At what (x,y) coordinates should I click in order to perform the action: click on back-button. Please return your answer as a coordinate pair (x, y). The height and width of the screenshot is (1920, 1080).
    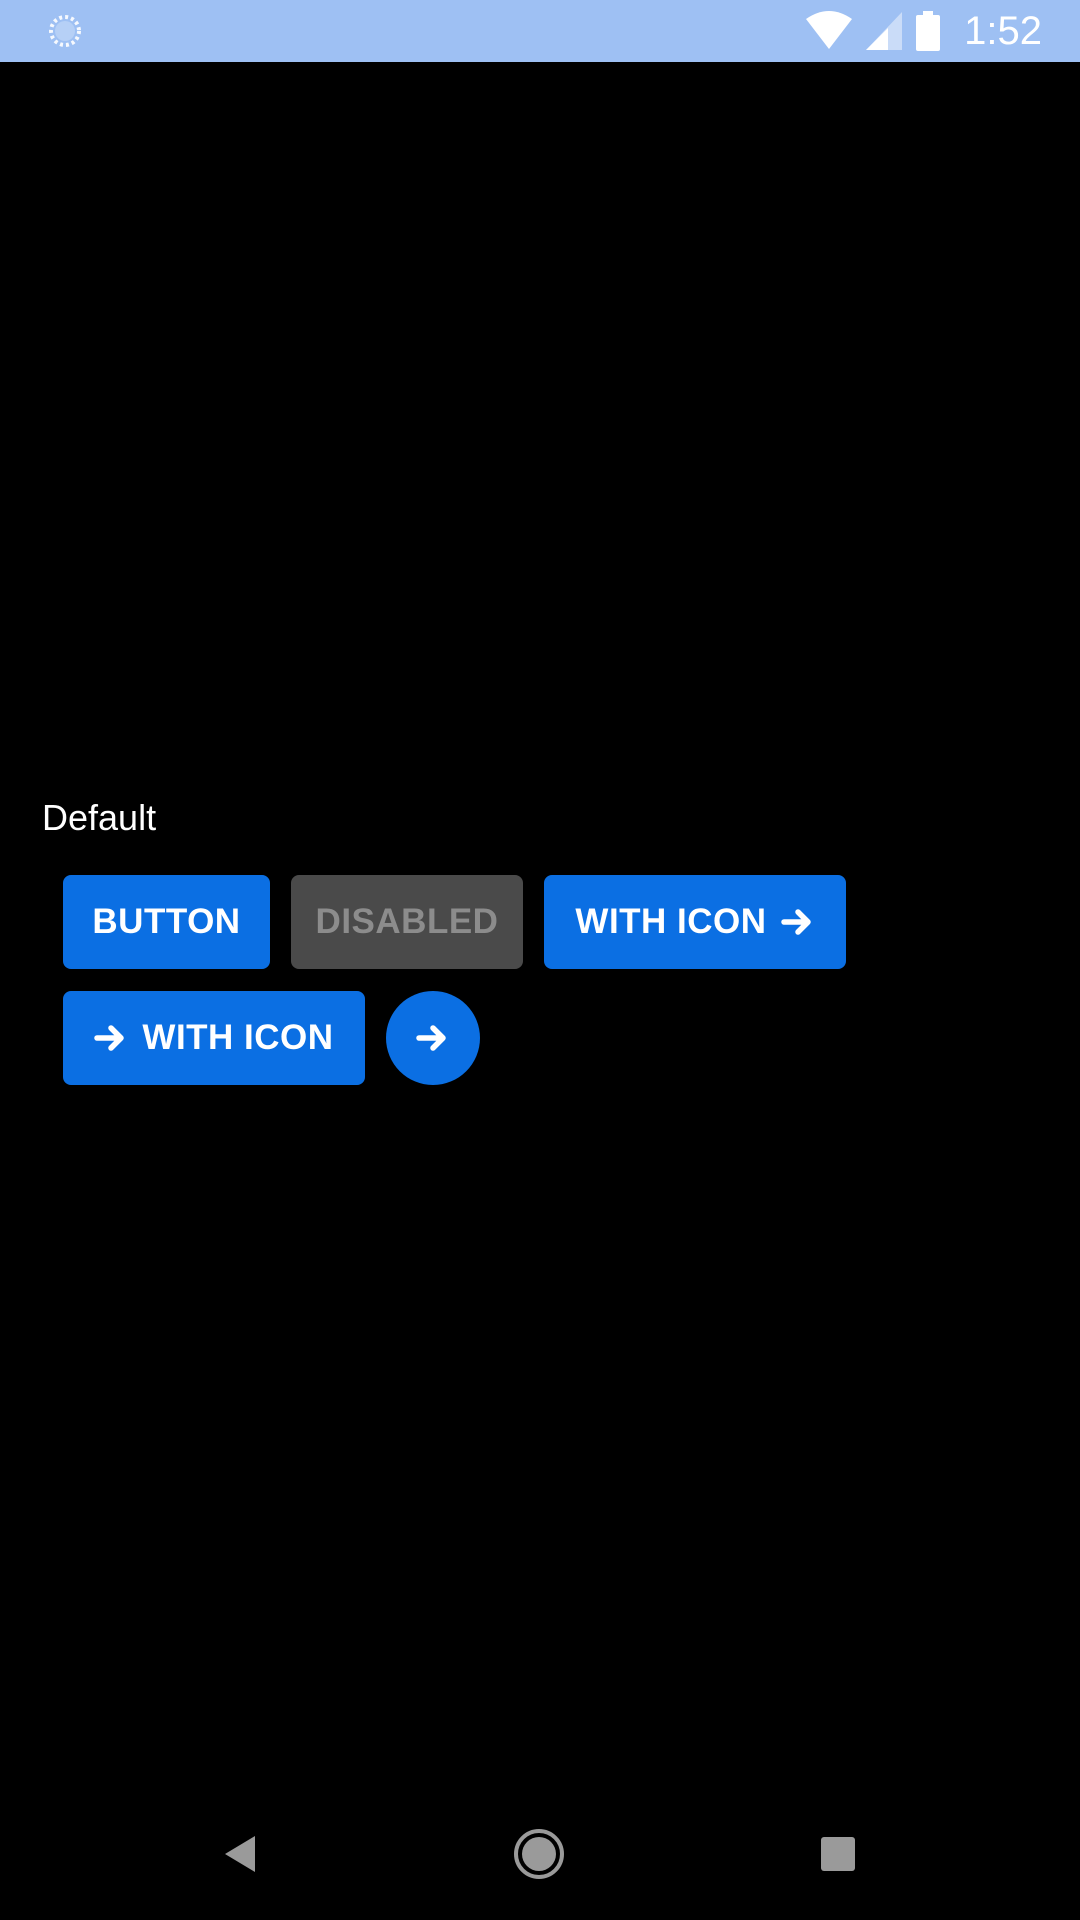
    Looking at the image, I should click on (241, 1854).